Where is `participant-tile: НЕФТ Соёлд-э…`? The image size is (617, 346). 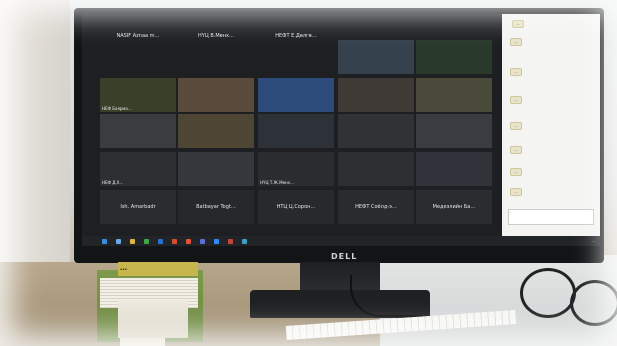
participant-tile: НЕФТ Соёлд-э… is located at coordinates (376, 207).